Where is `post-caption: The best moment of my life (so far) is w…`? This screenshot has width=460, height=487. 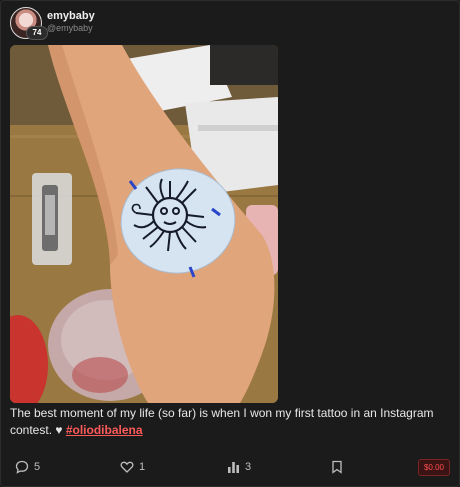 post-caption: The best moment of my life (so far) is w… is located at coordinates (230, 422).